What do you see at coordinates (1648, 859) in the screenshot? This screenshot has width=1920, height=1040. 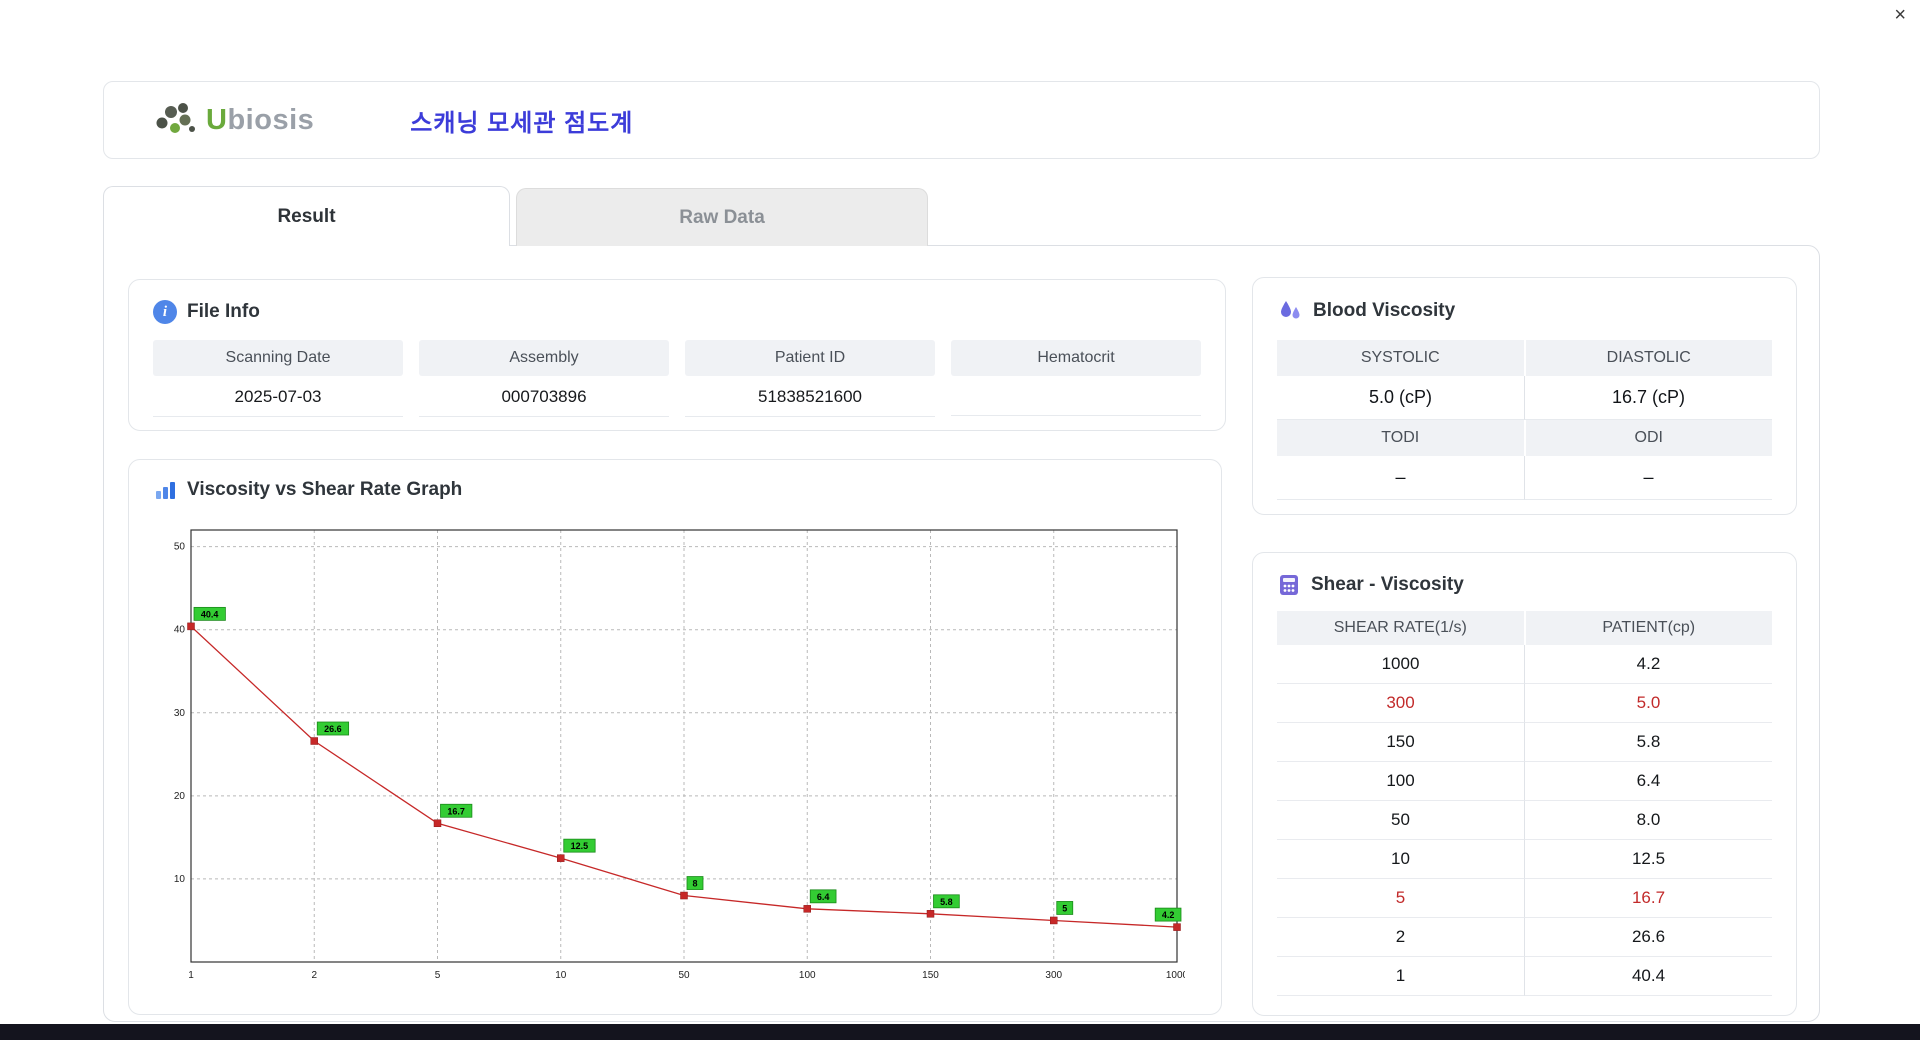 I see `shear-table-cell: 12.5` at bounding box center [1648, 859].